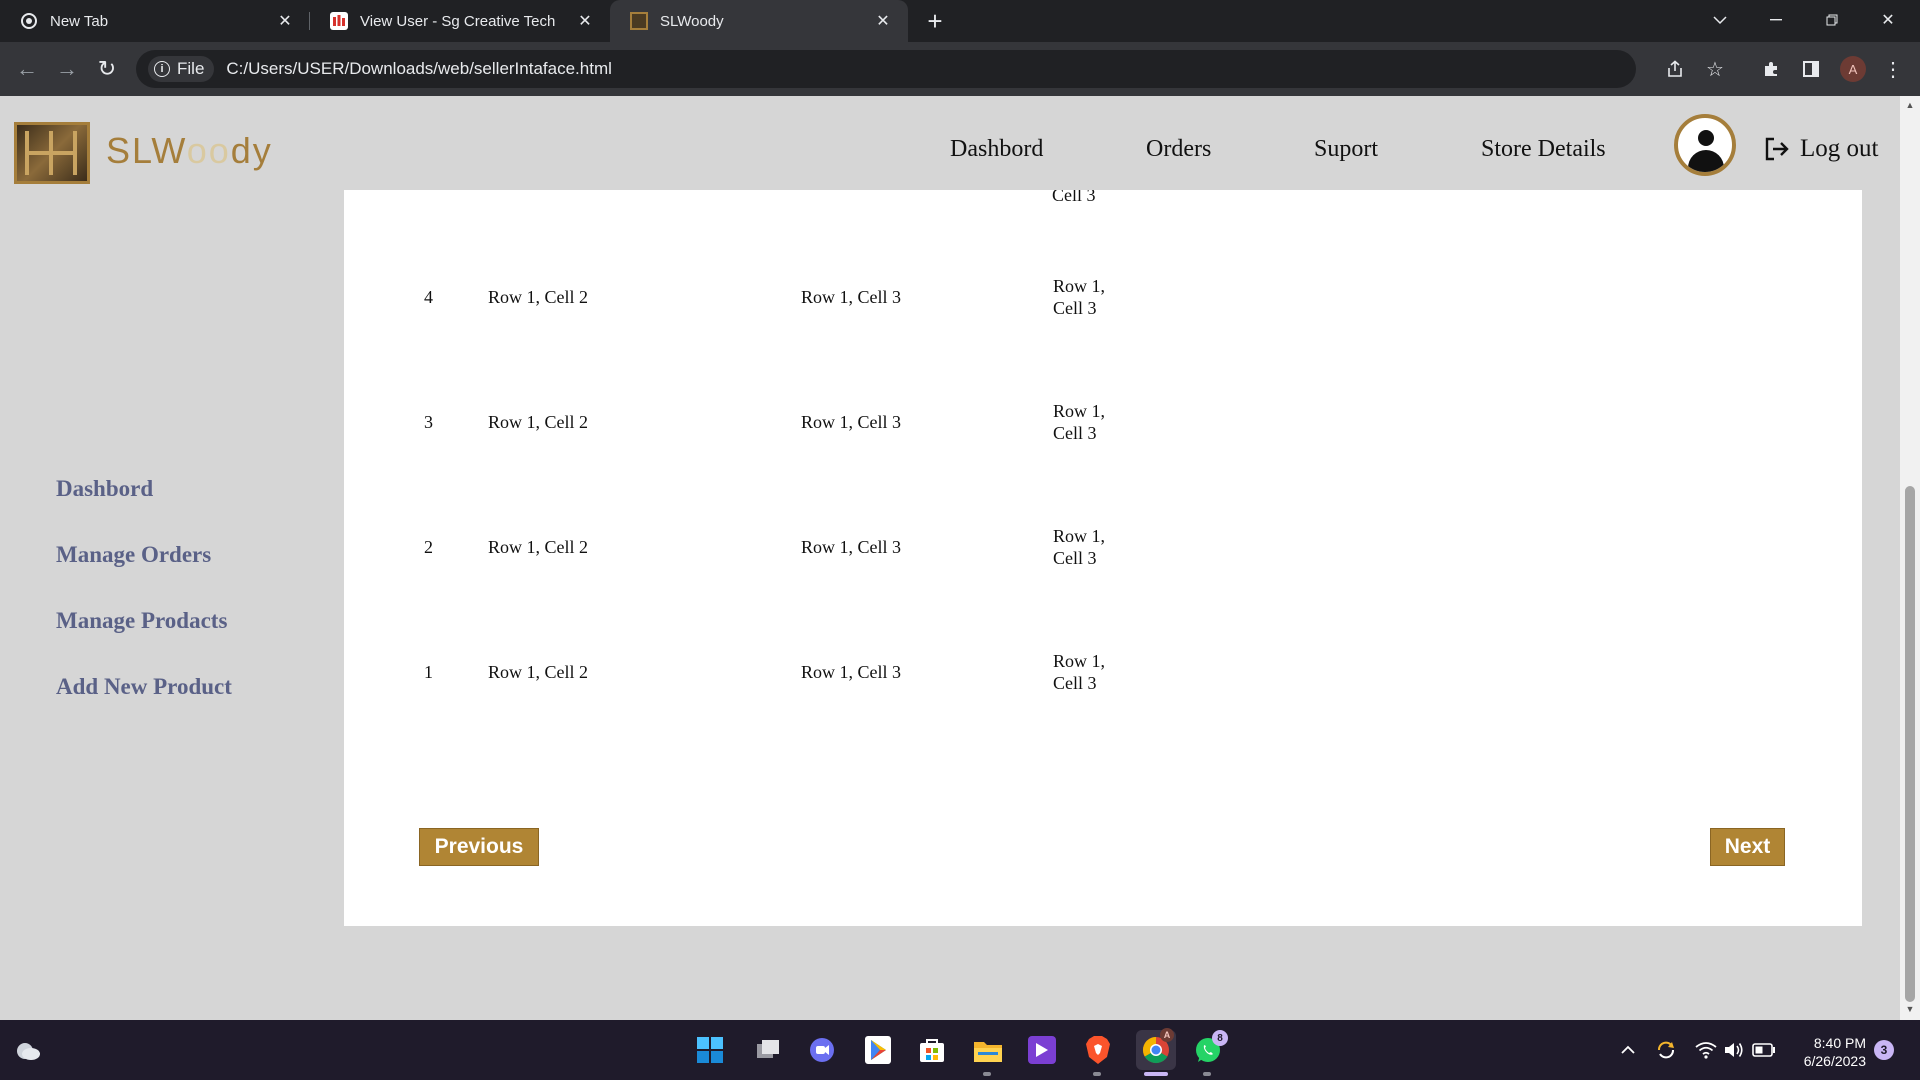  What do you see at coordinates (1777, 149) in the screenshot?
I see `logout-icon` at bounding box center [1777, 149].